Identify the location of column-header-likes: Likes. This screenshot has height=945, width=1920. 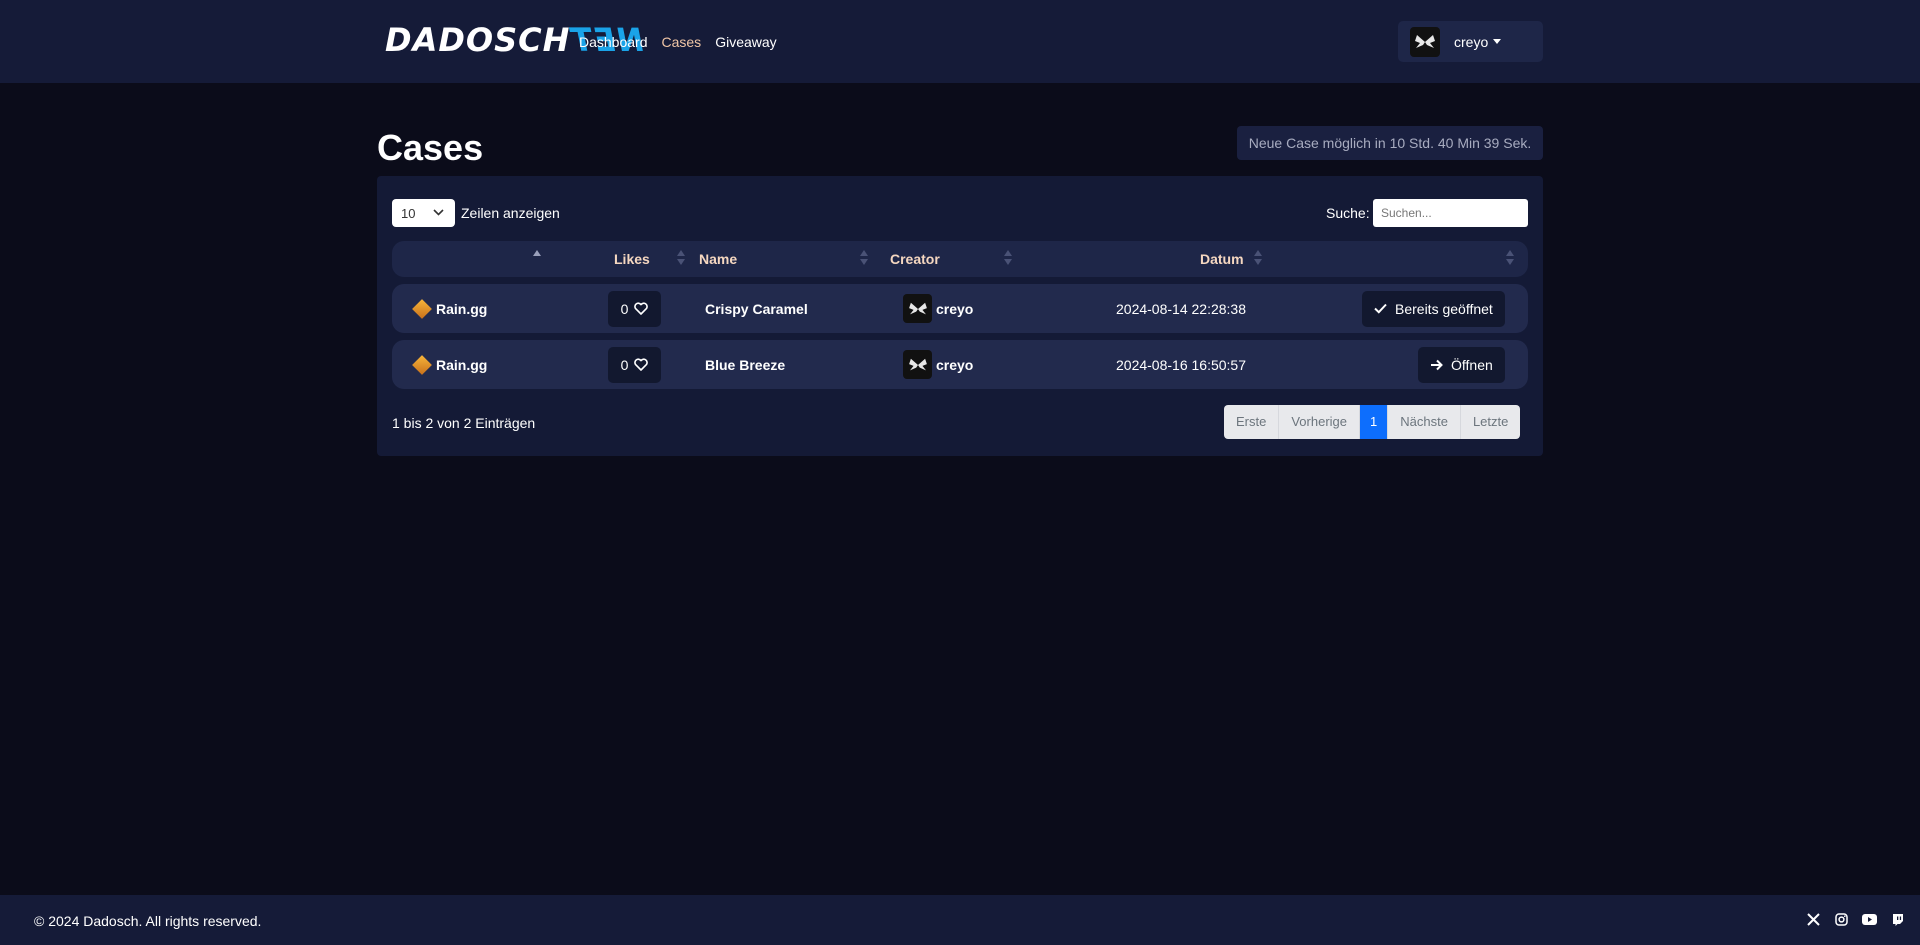
(617, 259).